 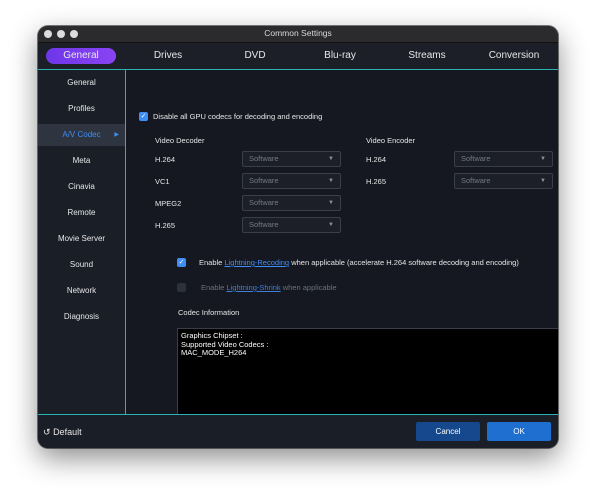 What do you see at coordinates (47, 432) in the screenshot?
I see `reset-icon: ↺` at bounding box center [47, 432].